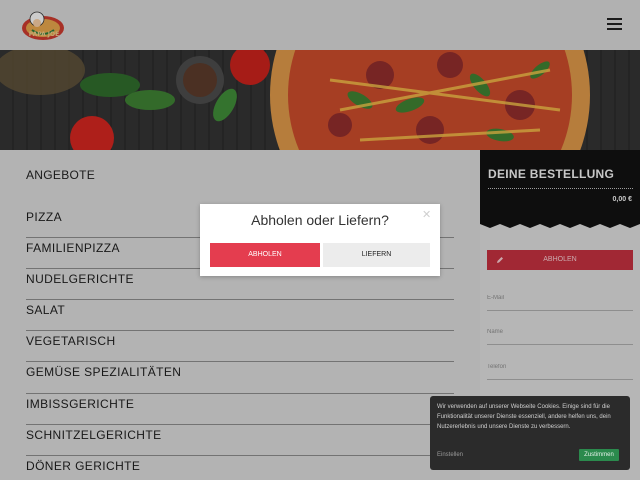 The image size is (640, 480). Describe the element at coordinates (599, 455) in the screenshot. I see `cookie-accept-button: Zustimmen` at that location.